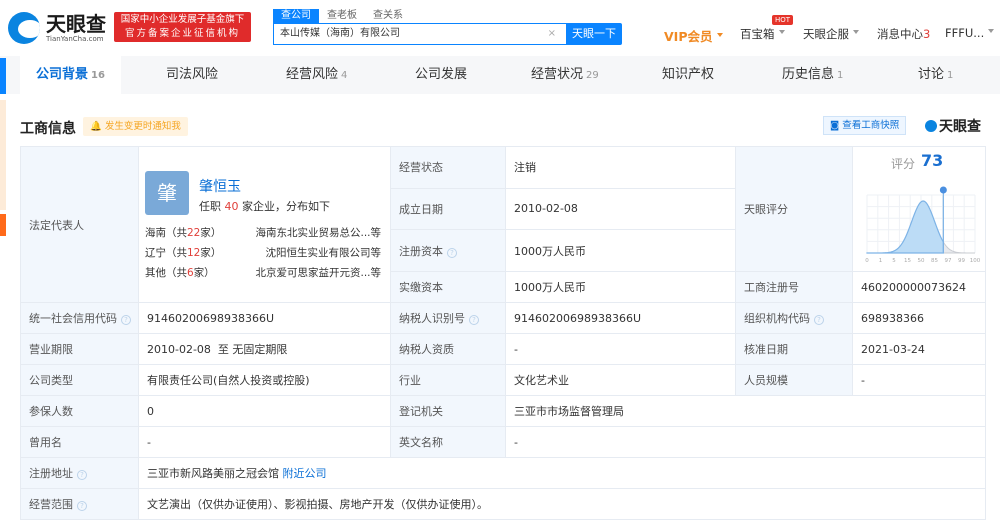  Describe the element at coordinates (867, 261) in the screenshot. I see `x-tick-label: 0` at that location.